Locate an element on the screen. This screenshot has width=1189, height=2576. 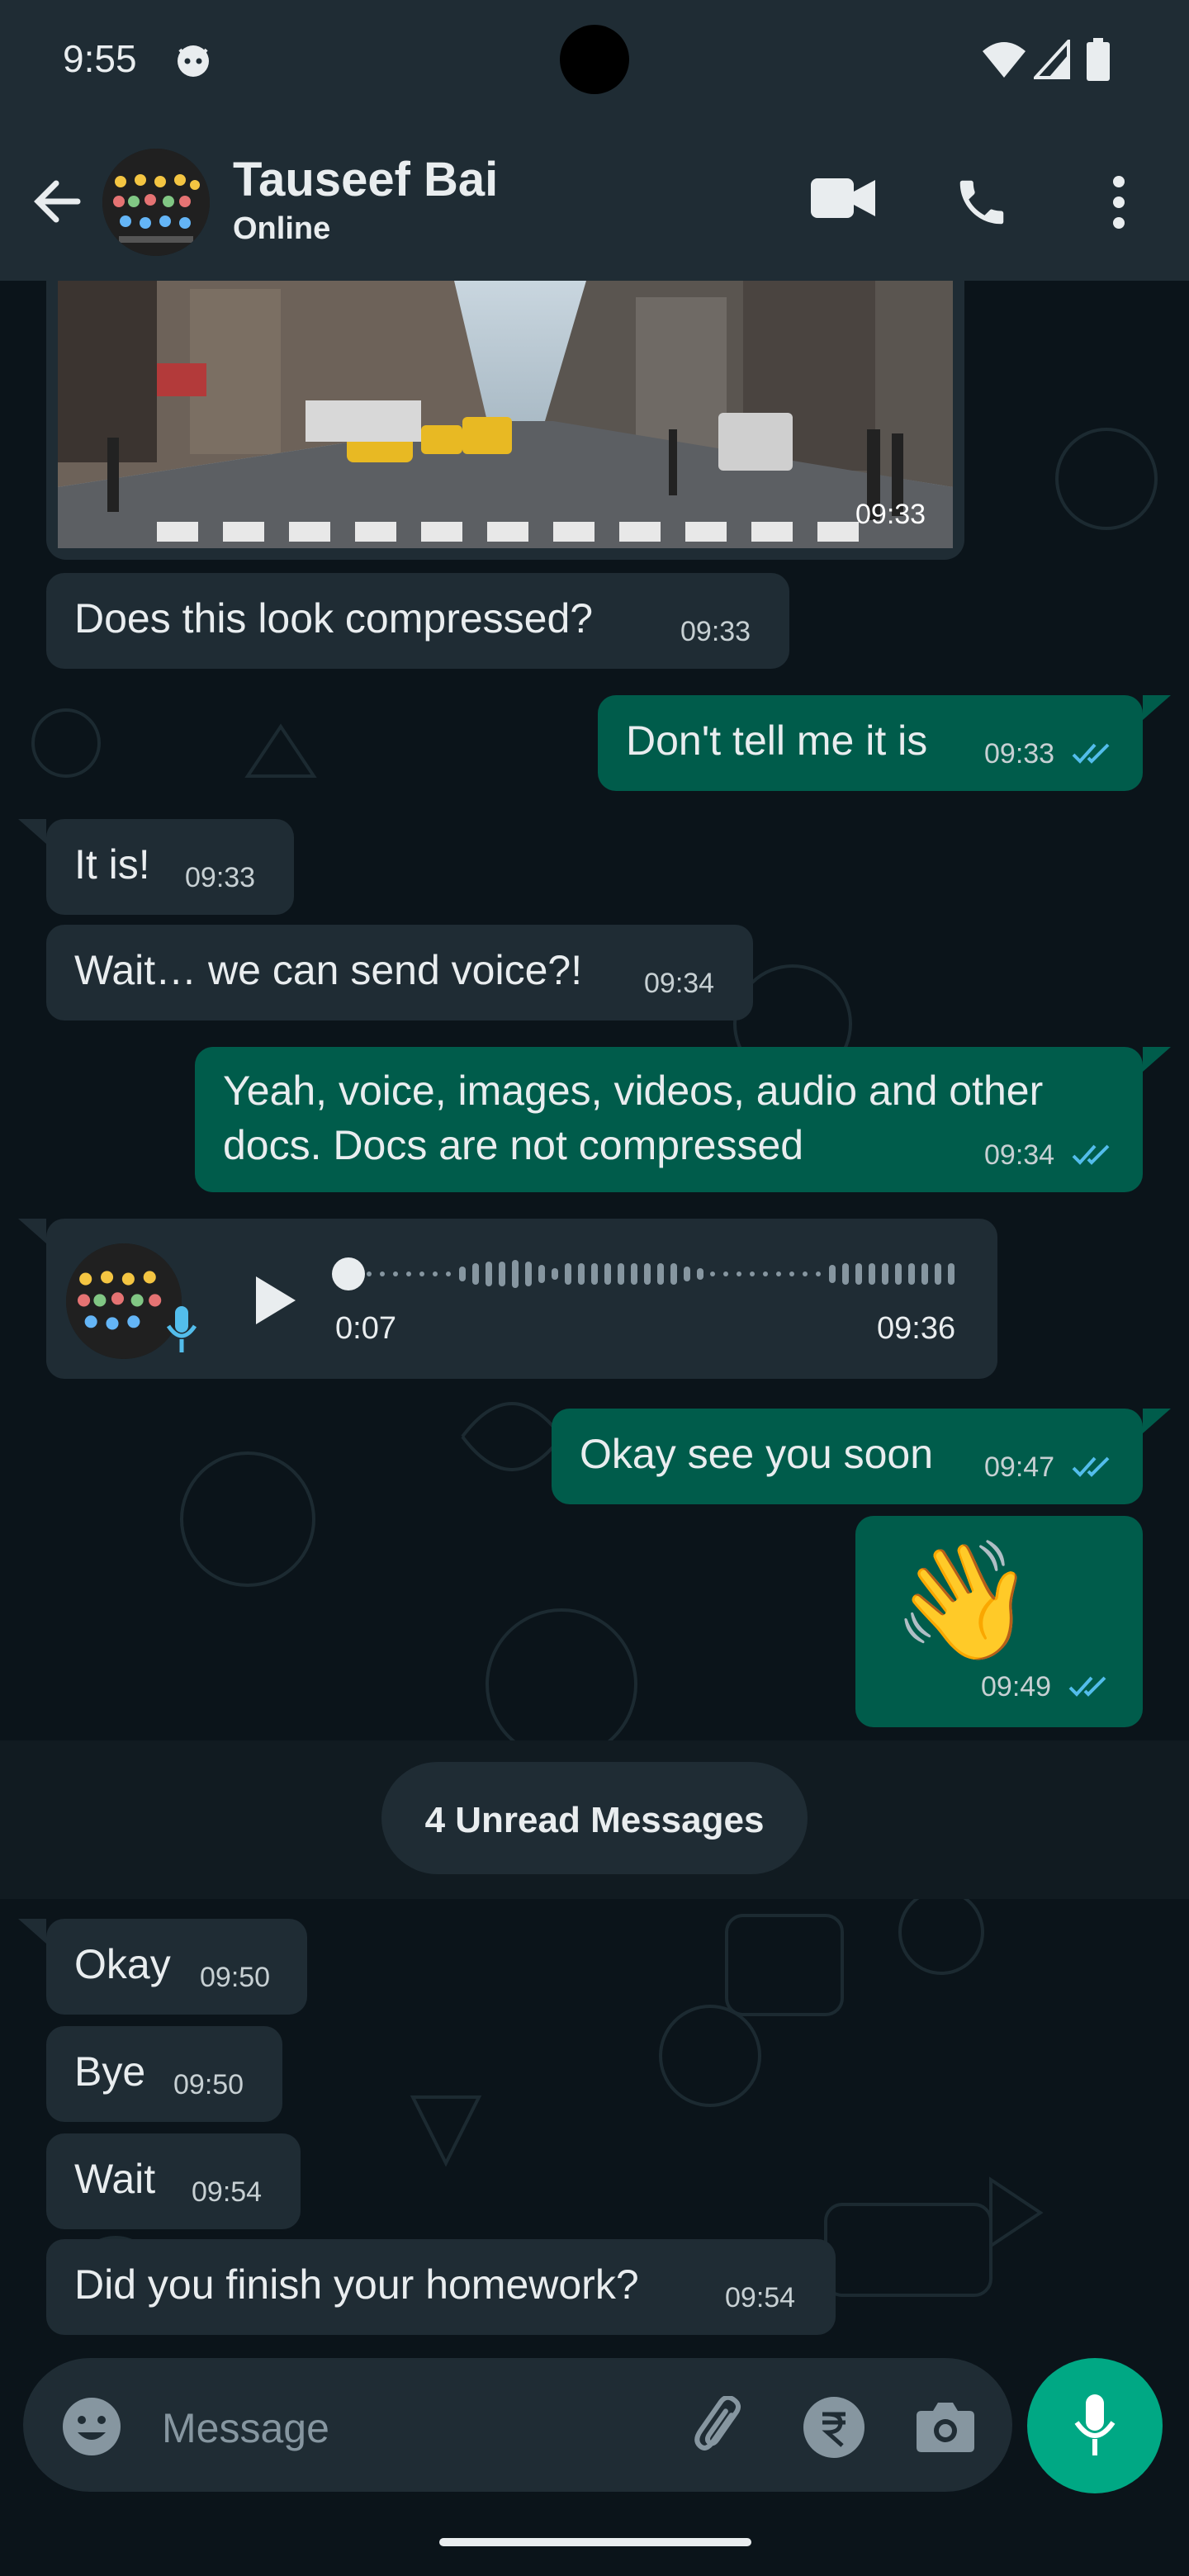
city-street-photo is located at coordinates (505, 414).